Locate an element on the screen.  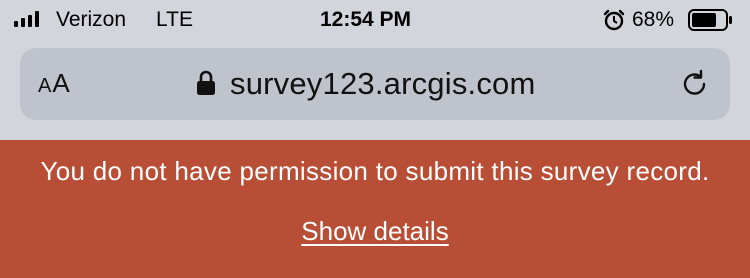
alarm-icon is located at coordinates (614, 20).